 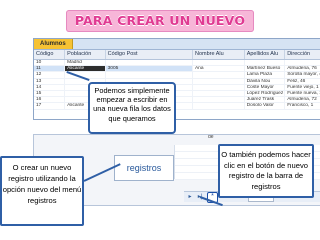 What do you see at coordinates (302, 81) in the screenshot?
I see `table-cell: Feliz, 46` at bounding box center [302, 81].